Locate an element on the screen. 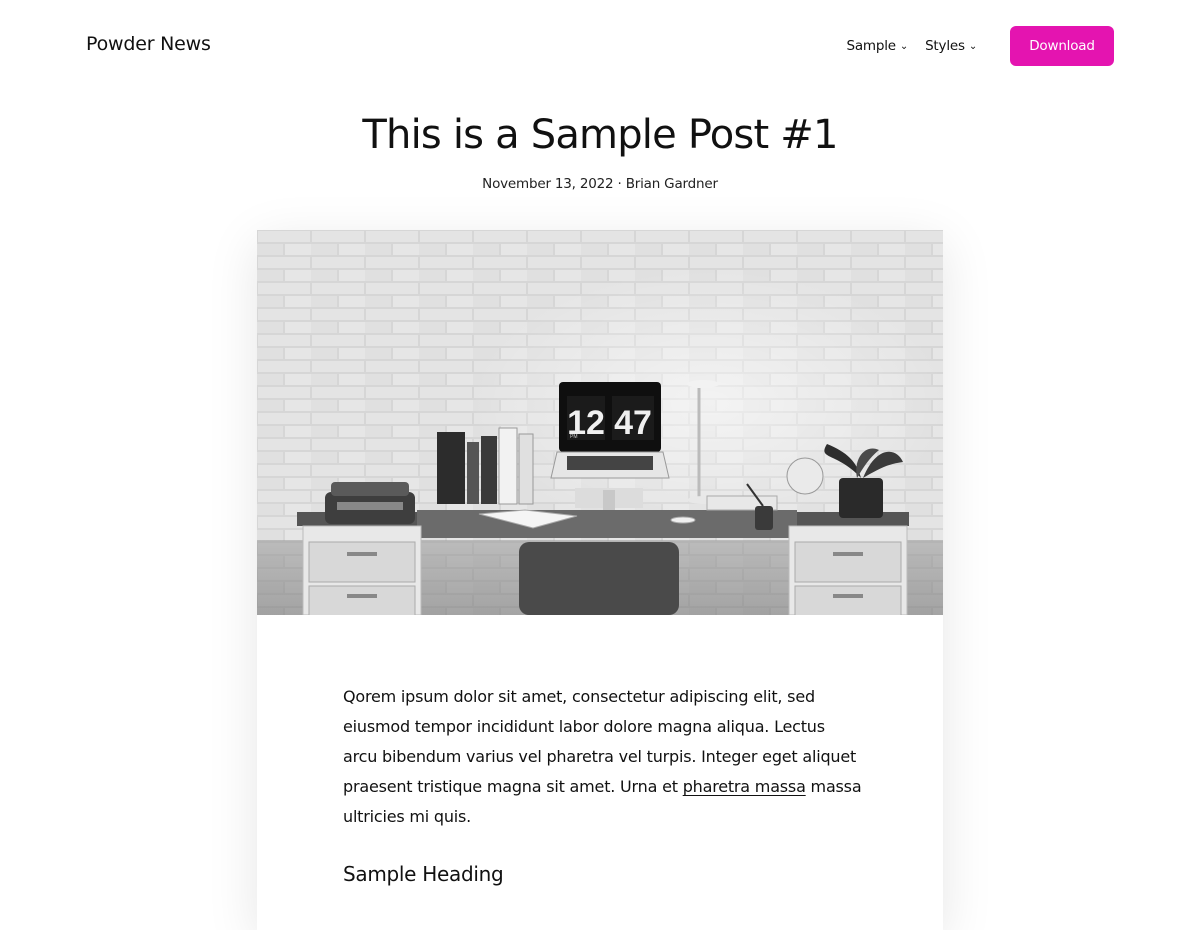 The image size is (1200, 930). nav-item-sample: Sample ⌄ is located at coordinates (877, 46).